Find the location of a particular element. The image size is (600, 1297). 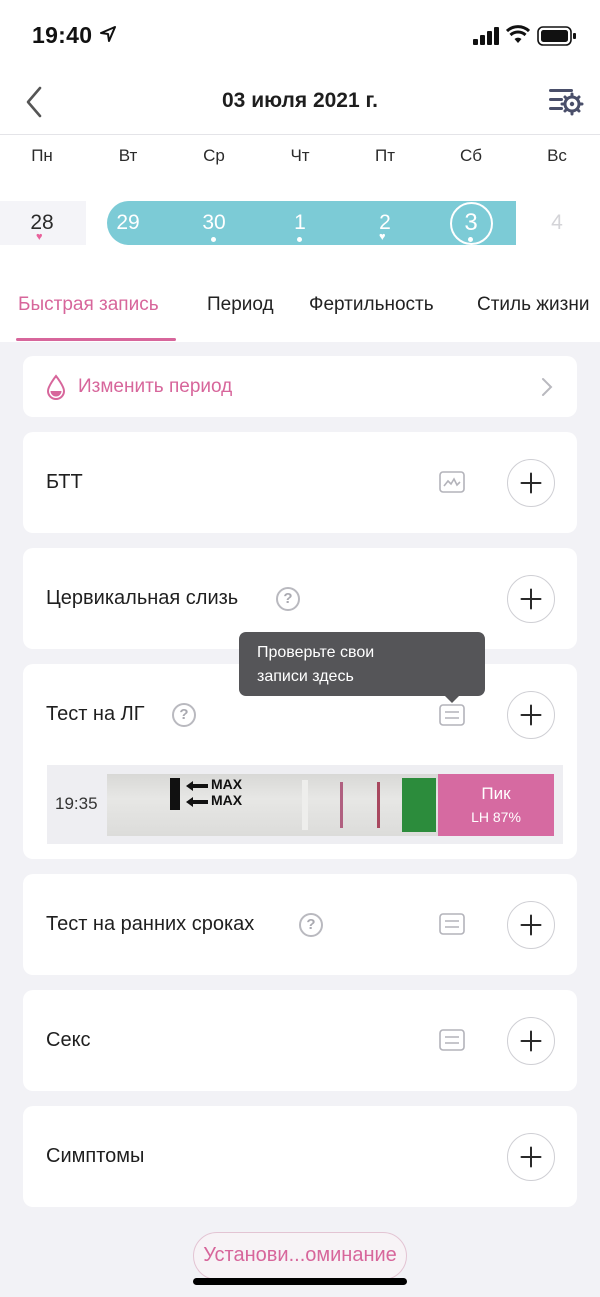

weekday-thu: Чт is located at coordinates (300, 155).